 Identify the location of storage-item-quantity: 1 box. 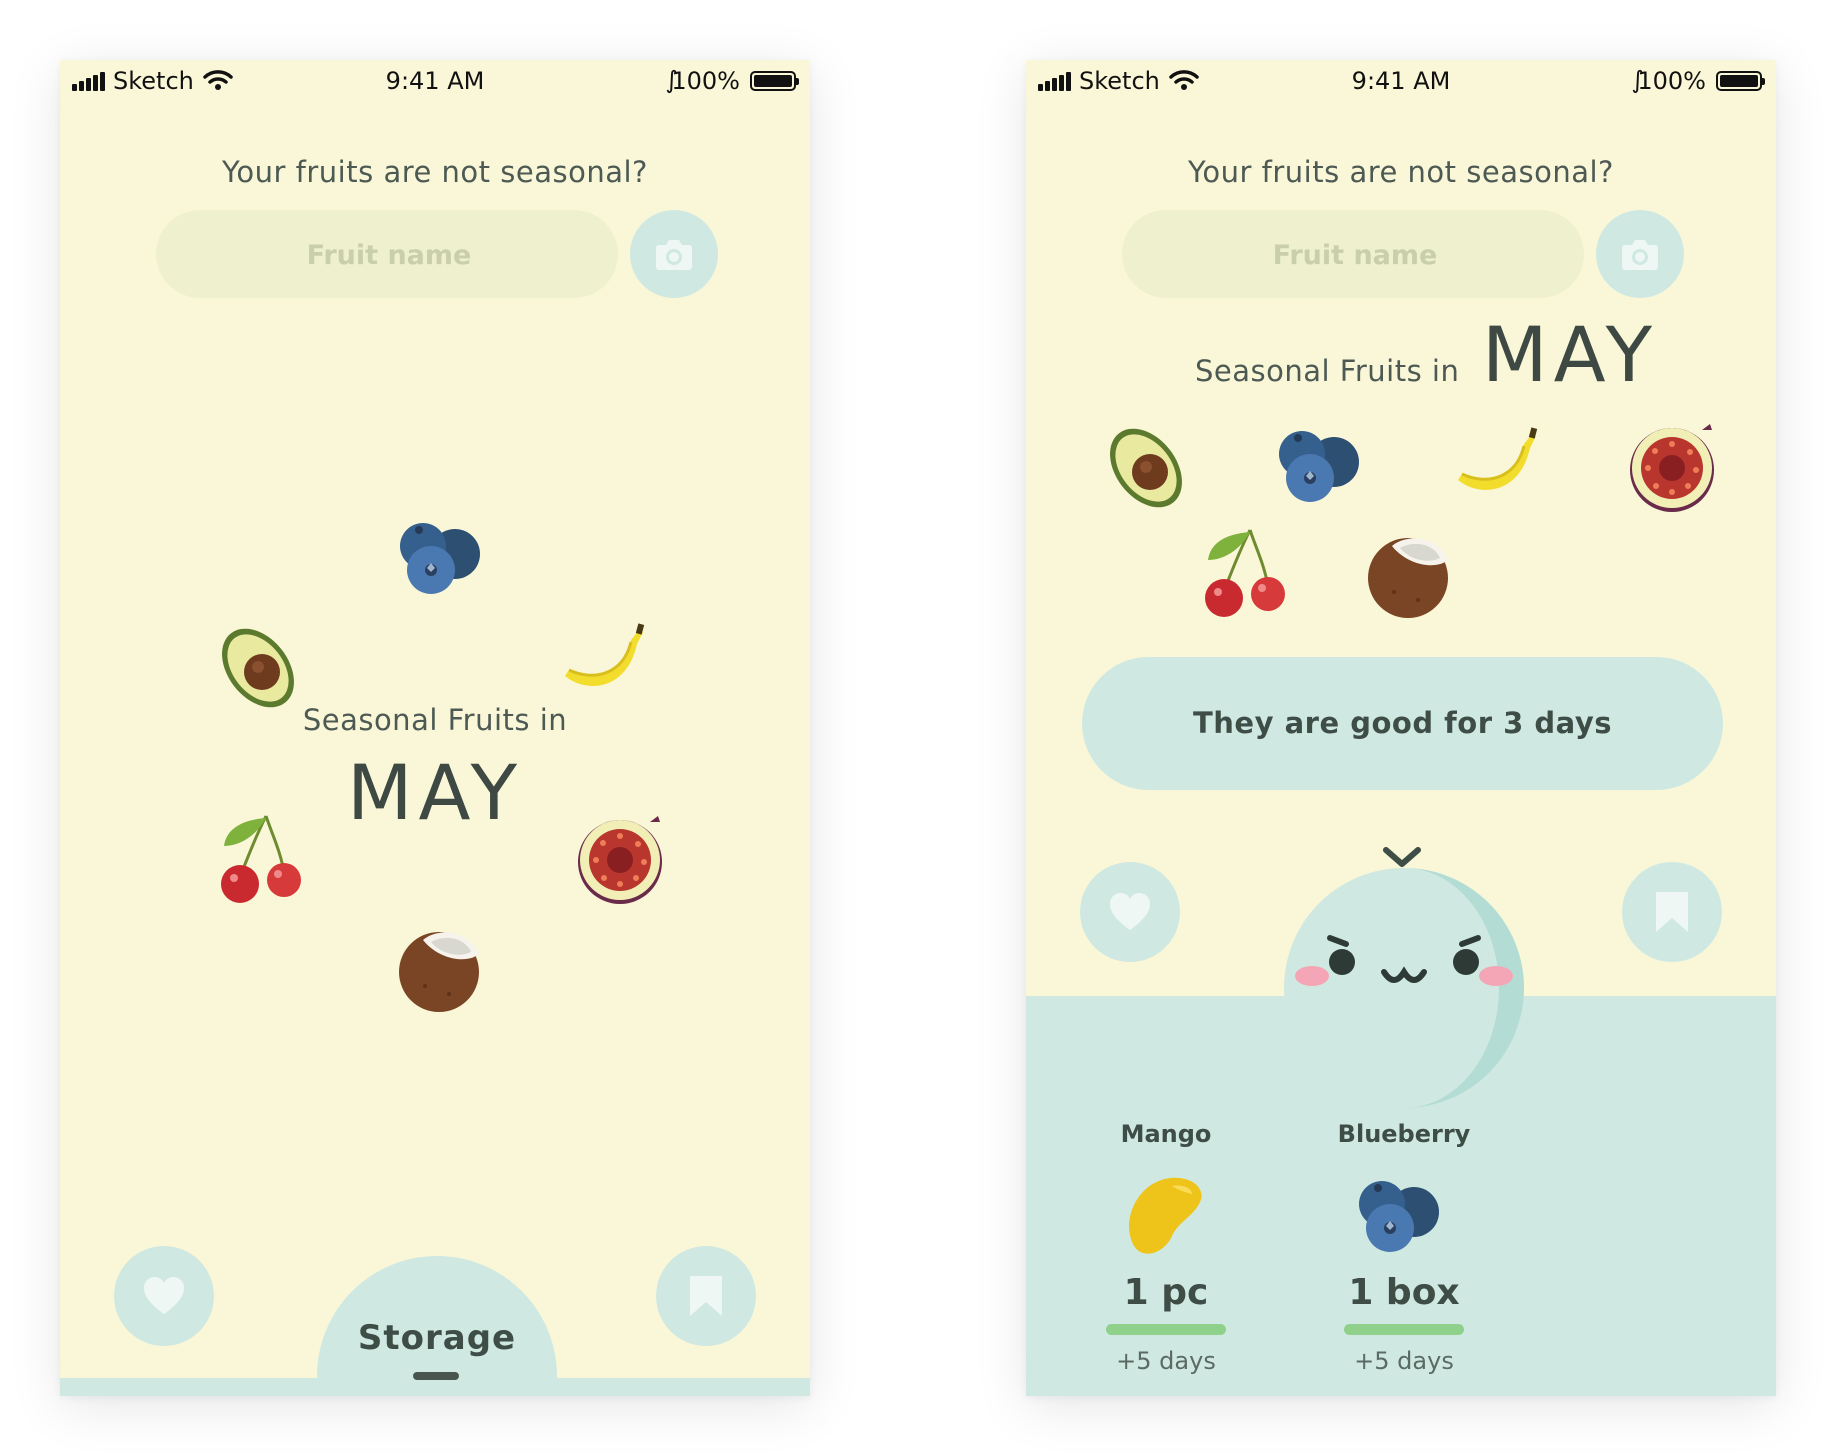
(1404, 1292).